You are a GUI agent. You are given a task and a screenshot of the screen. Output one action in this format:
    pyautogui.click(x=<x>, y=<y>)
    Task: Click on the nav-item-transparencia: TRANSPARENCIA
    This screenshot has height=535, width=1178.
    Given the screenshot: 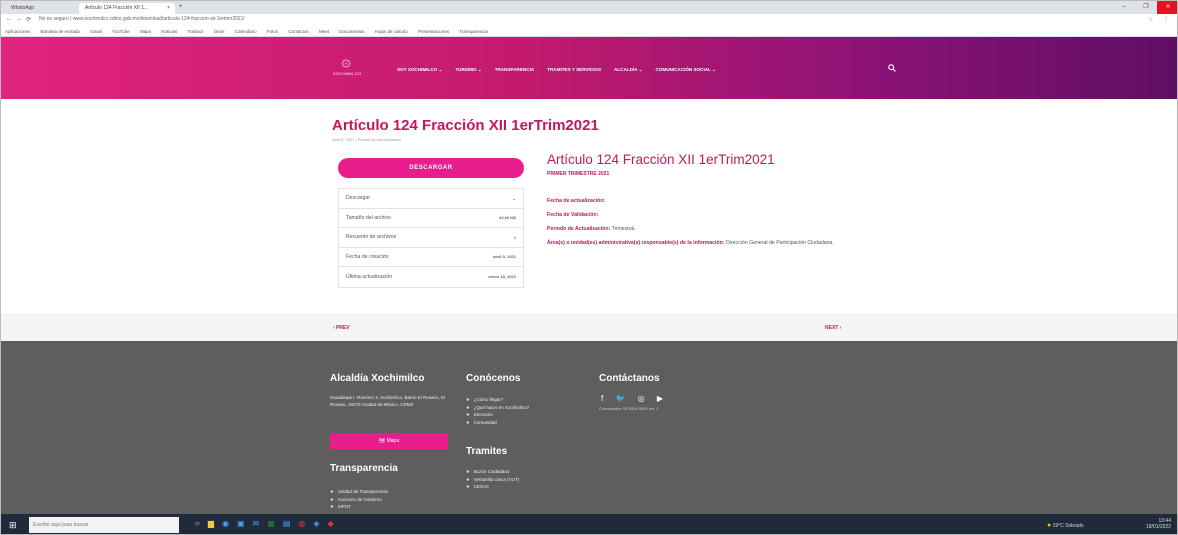 What is the action you would take?
    pyautogui.click(x=514, y=70)
    